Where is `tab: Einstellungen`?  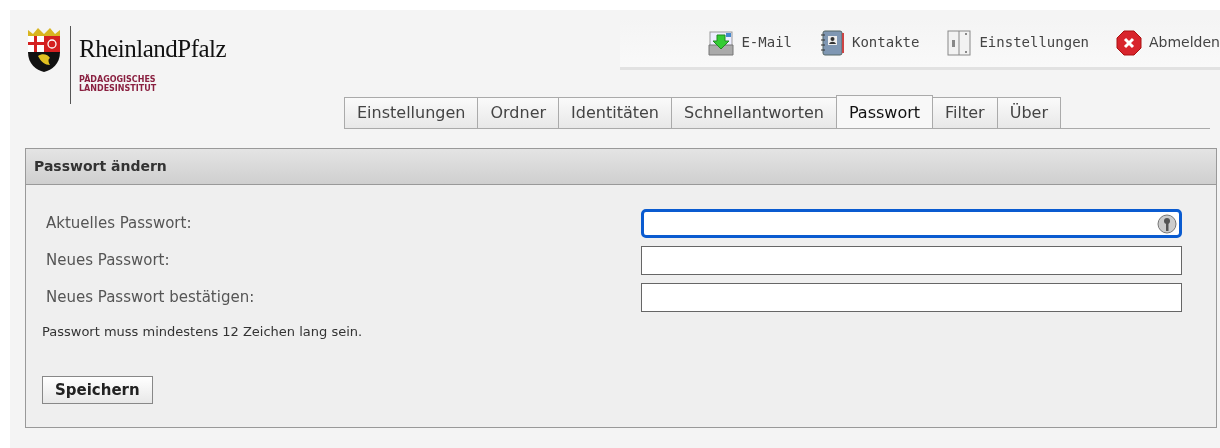
tab: Einstellungen is located at coordinates (411, 113).